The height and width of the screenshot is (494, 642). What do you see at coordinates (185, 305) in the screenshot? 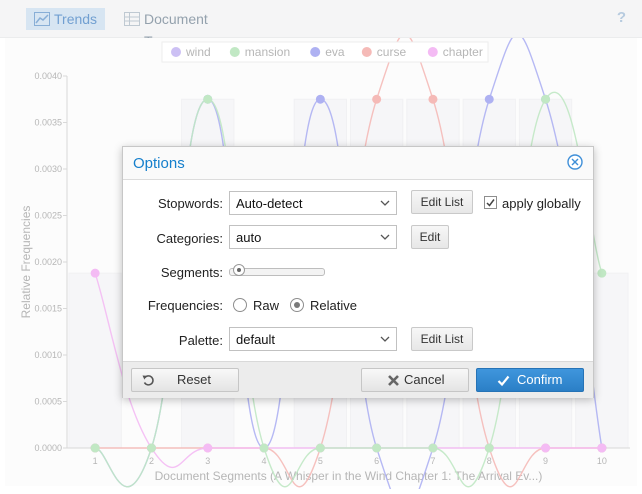
I see `frequencies-label: Frequencies:` at bounding box center [185, 305].